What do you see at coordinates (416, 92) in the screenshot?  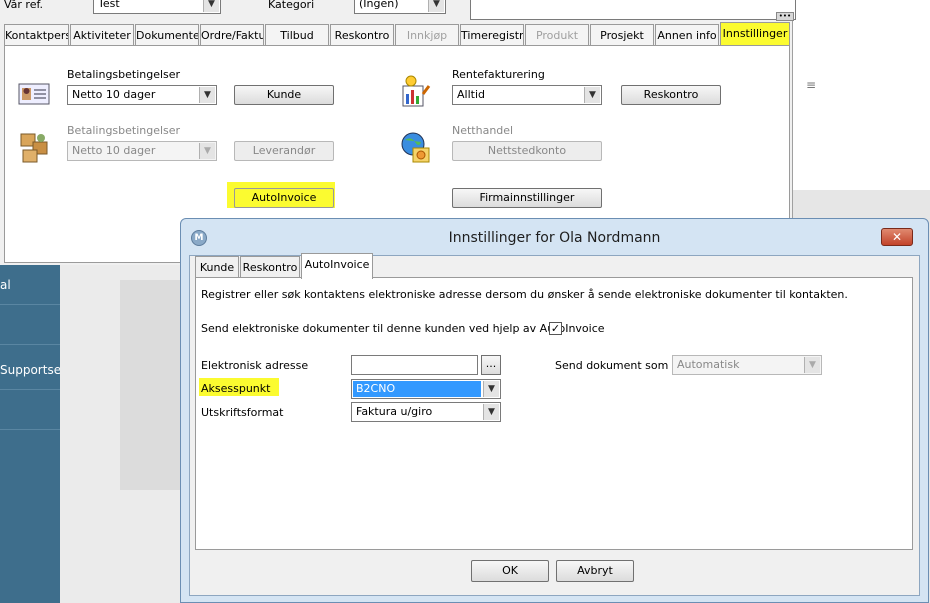 I see `interest-invoice-icon` at bounding box center [416, 92].